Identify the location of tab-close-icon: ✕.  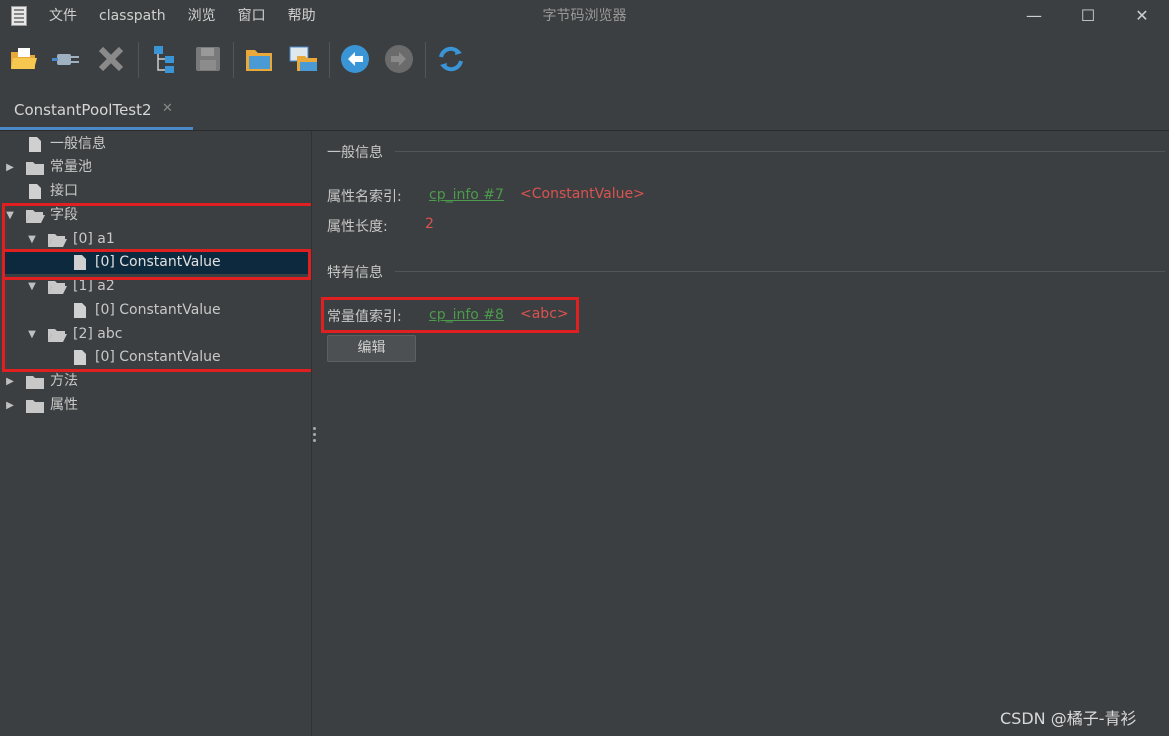
(167, 108).